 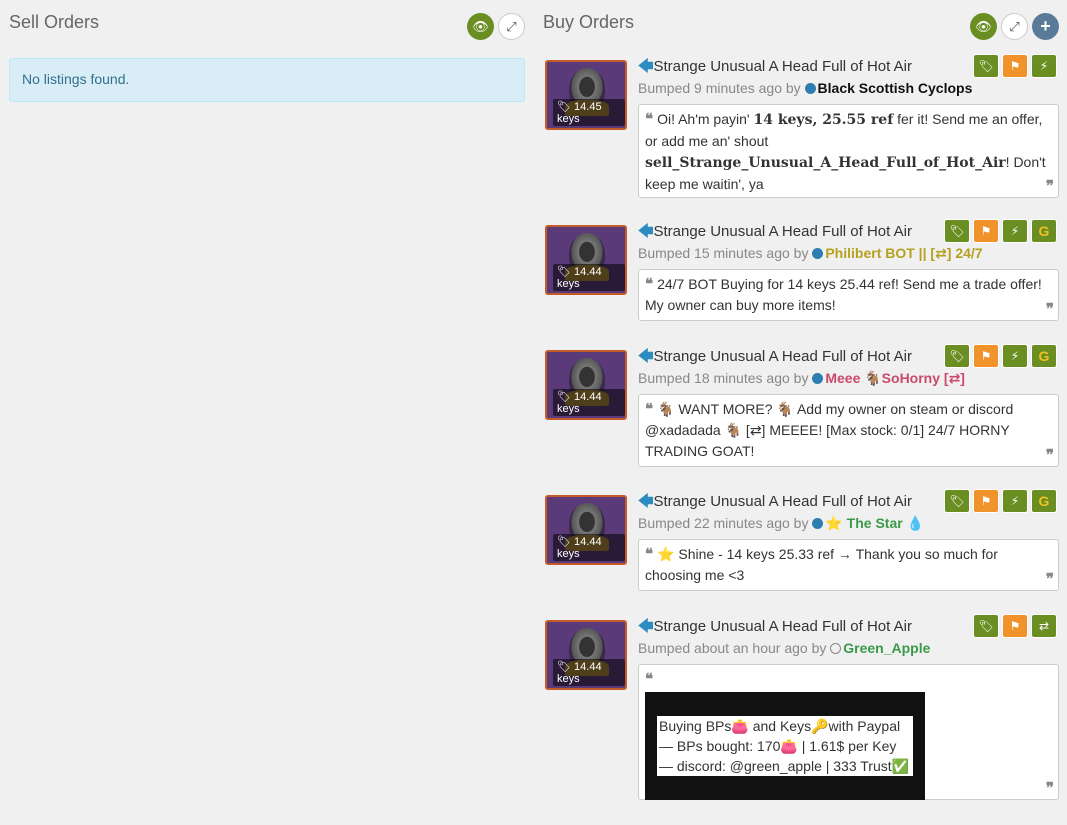 I want to click on sell-header-buttons: 👁 ⤢, so click(x=496, y=26).